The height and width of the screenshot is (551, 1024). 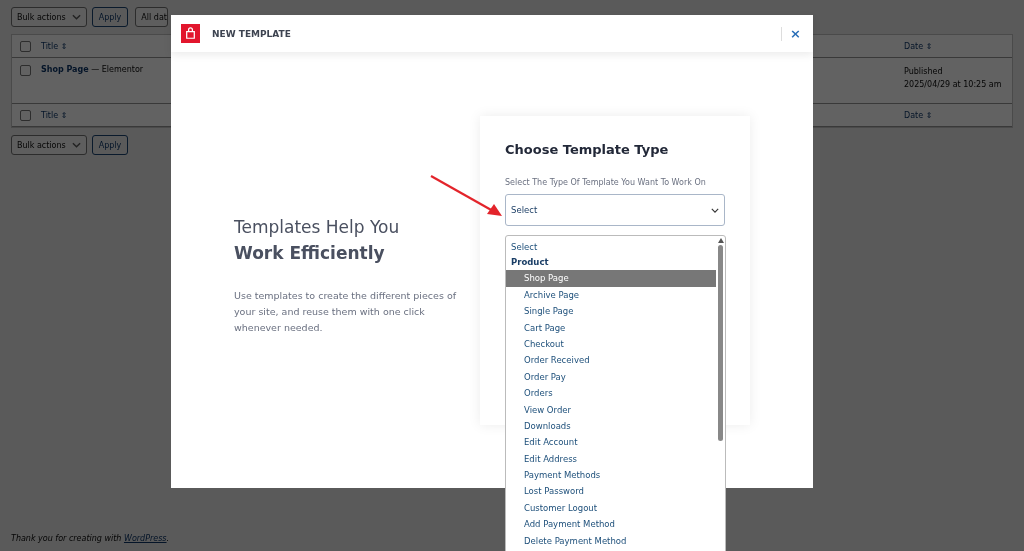 I want to click on dropdown-option: Order Pay, so click(x=611, y=377).